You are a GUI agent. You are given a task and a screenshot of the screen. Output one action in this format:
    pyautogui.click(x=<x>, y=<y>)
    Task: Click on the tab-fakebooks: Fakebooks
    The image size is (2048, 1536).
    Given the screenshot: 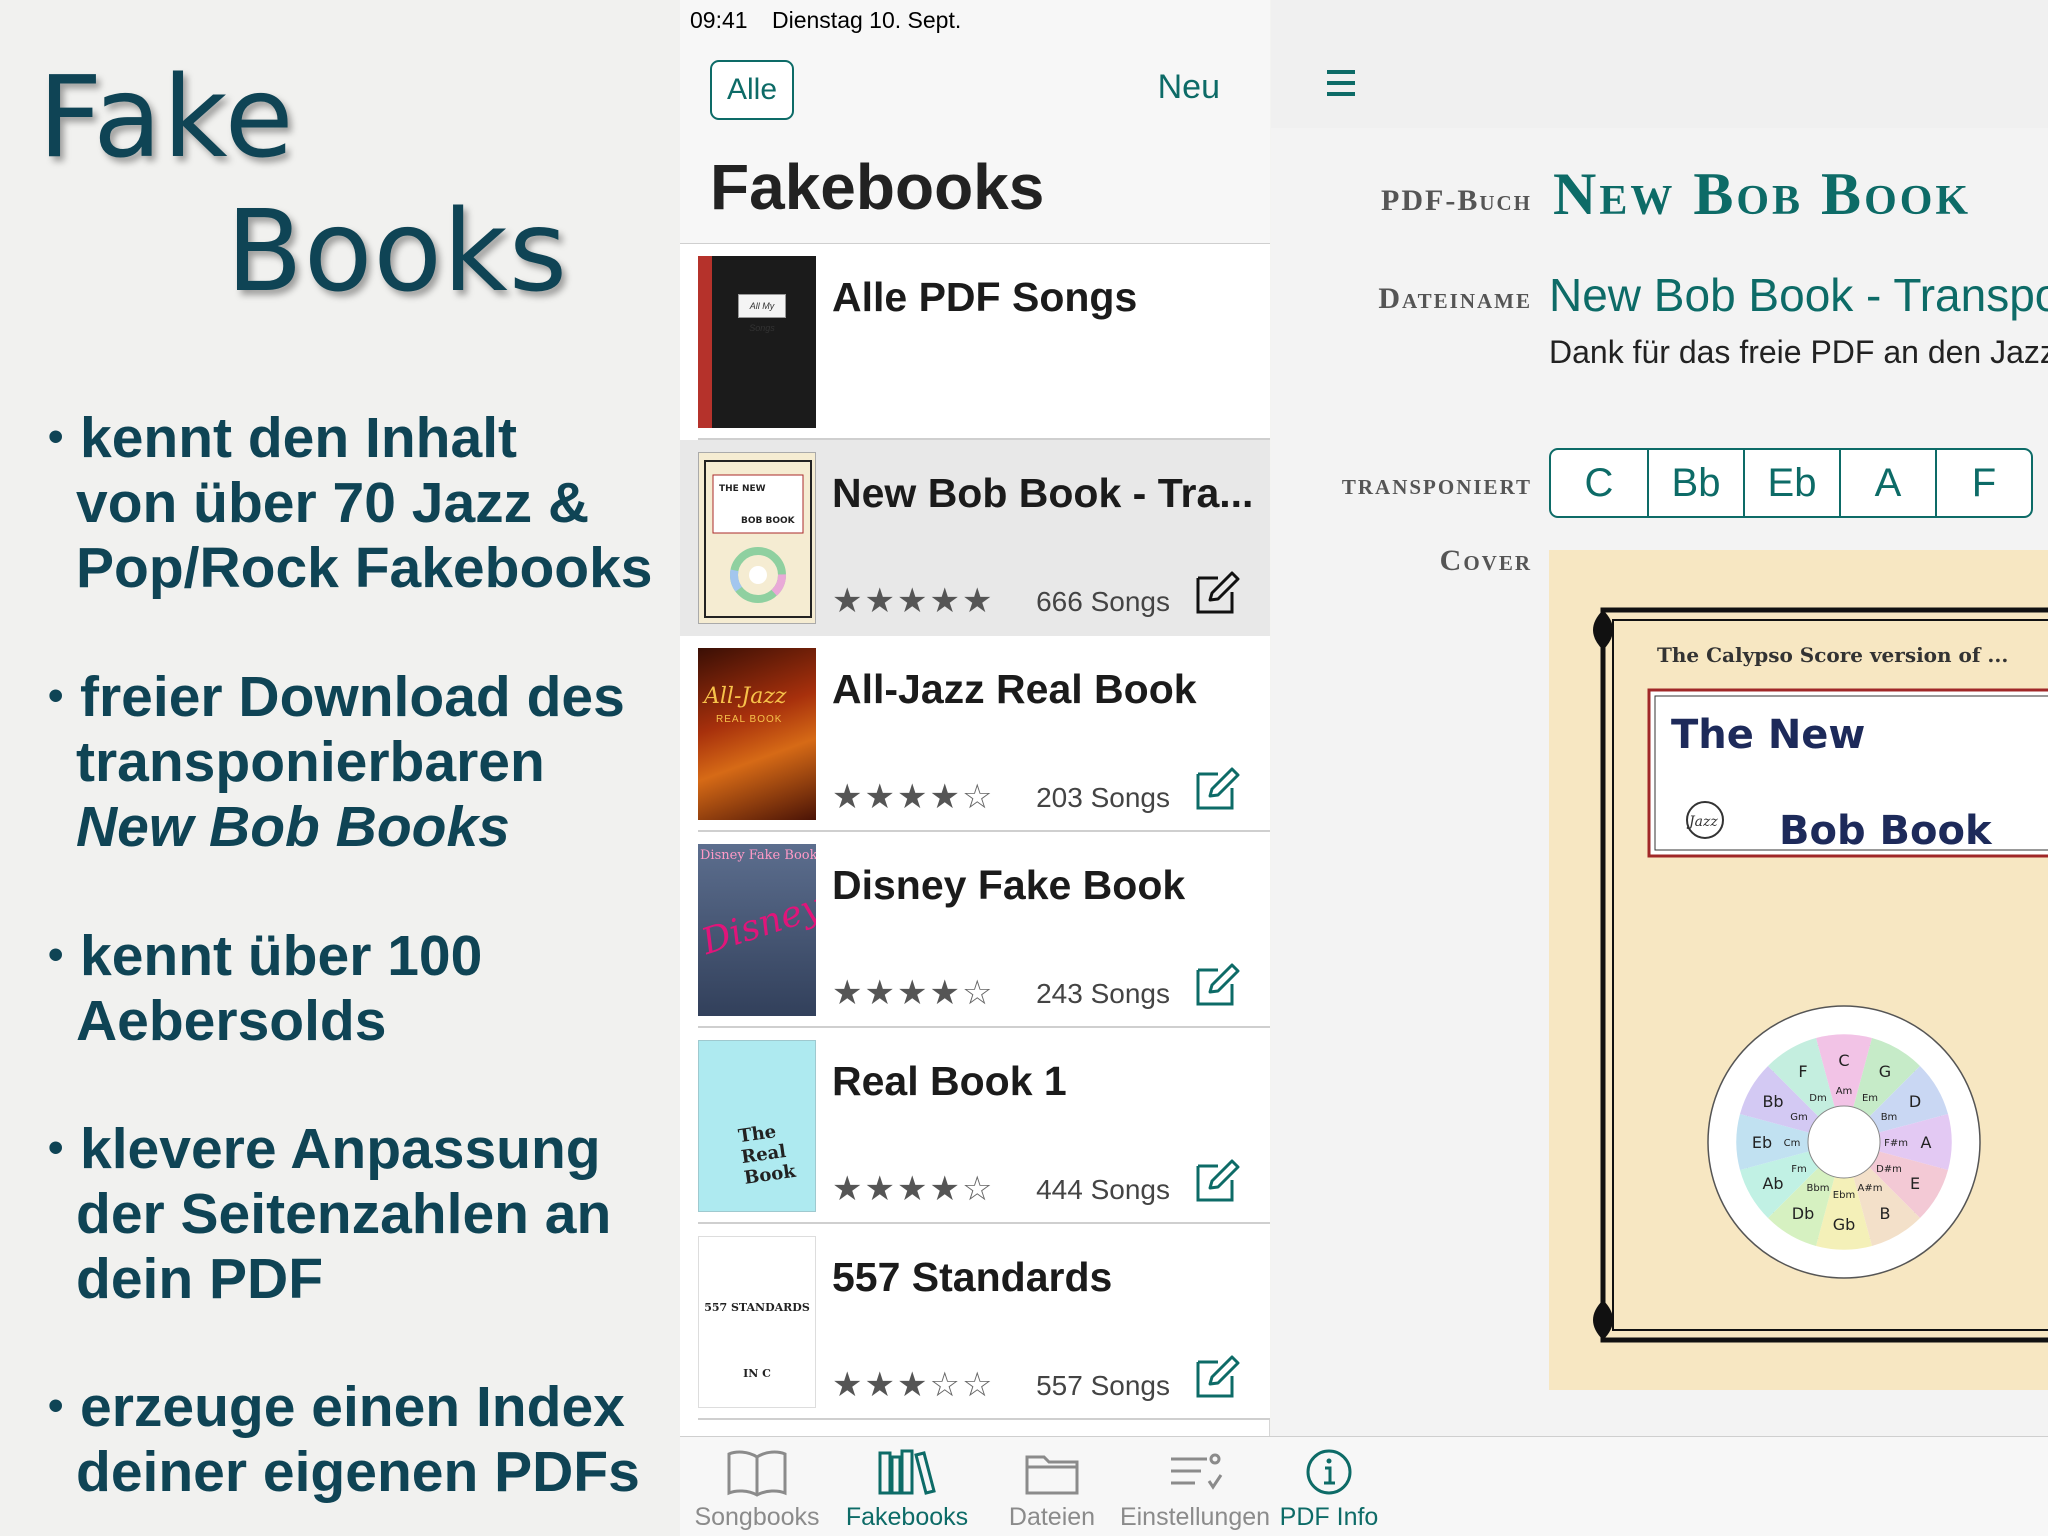 What is the action you would take?
    pyautogui.click(x=907, y=1486)
    